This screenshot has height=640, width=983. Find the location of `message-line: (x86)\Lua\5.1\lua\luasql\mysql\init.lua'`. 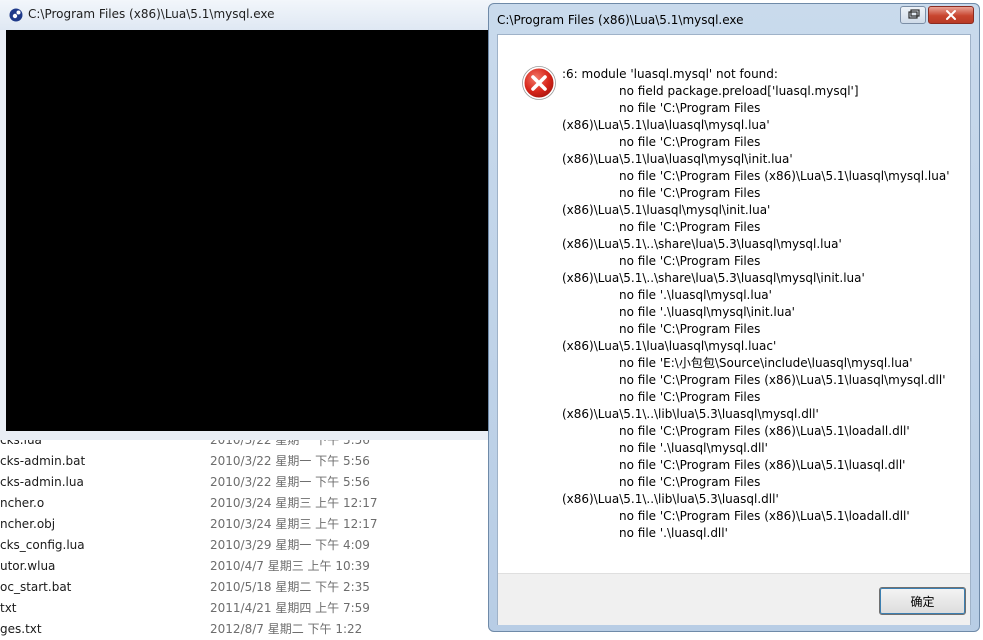

message-line: (x86)\Lua\5.1\lua\luasql\mysql\init.lua' is located at coordinates (677, 159).